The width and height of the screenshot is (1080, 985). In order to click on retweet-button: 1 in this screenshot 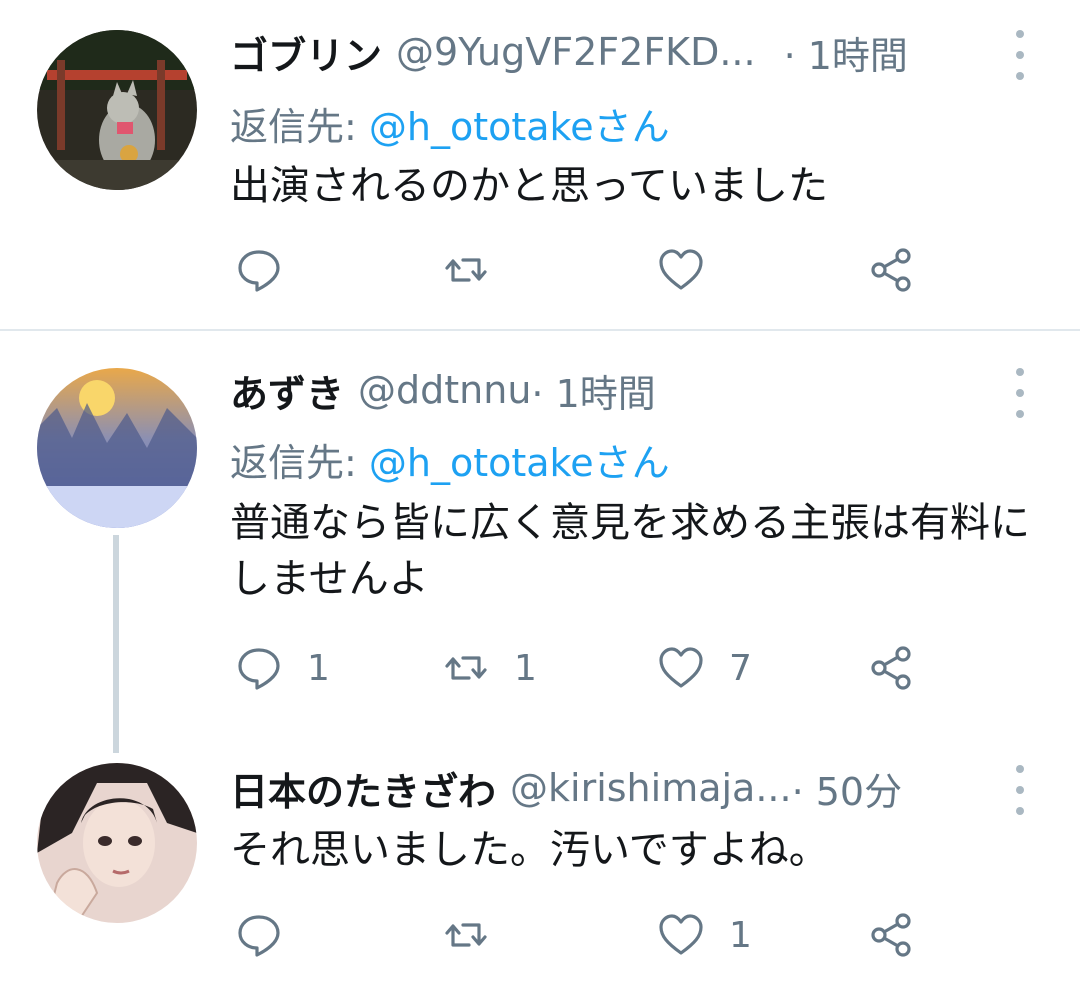, I will do `click(489, 668)`.